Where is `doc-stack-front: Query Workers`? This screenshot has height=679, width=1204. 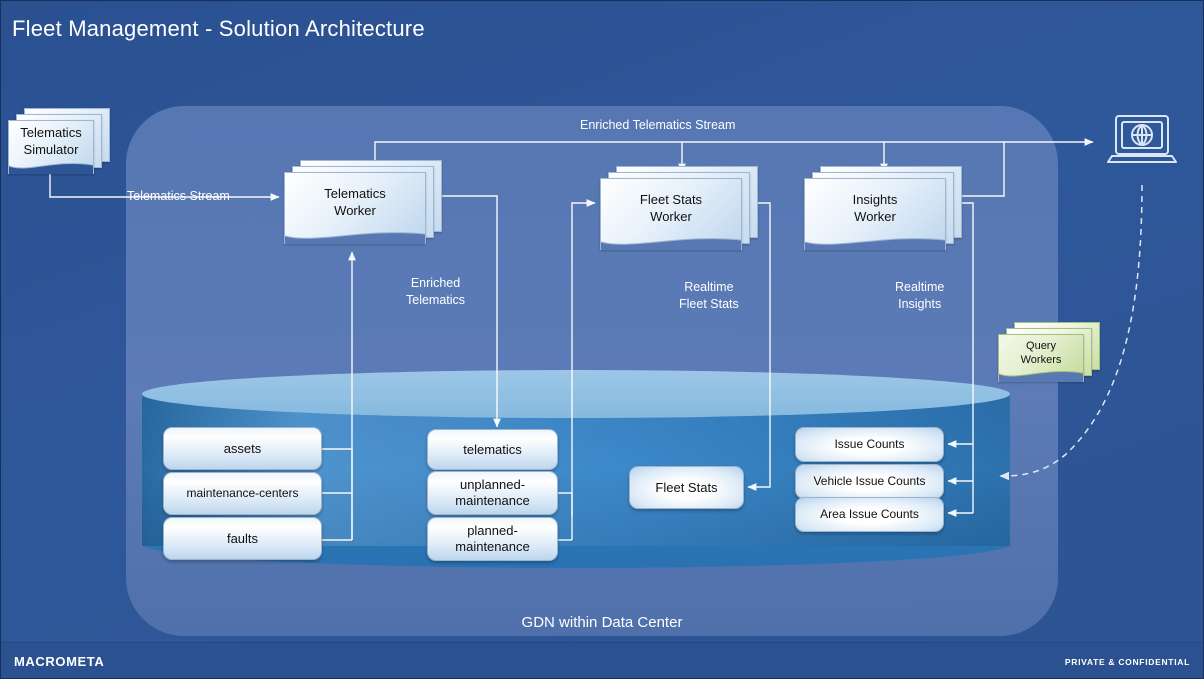
doc-stack-front: Query Workers is located at coordinates (1041, 358).